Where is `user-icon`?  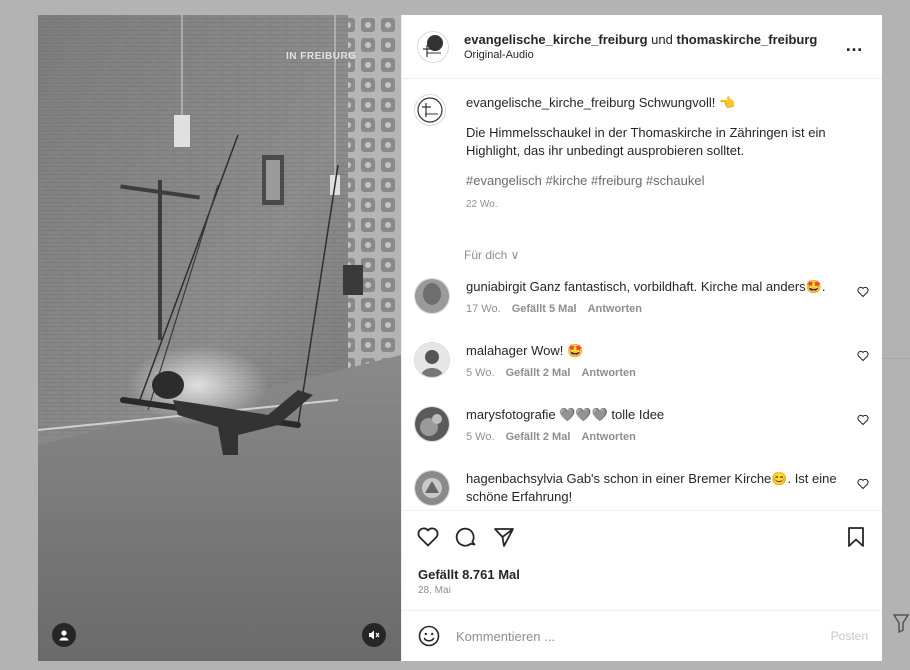
user-icon is located at coordinates (64, 635).